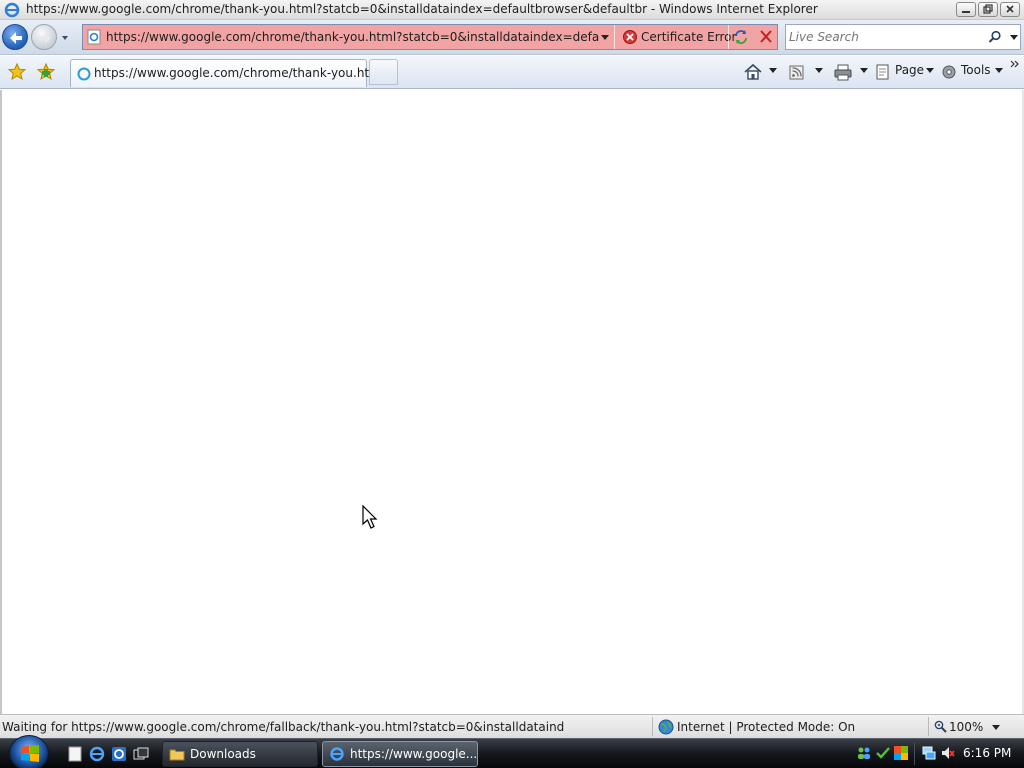  I want to click on certificate-error-icon, so click(630, 37).